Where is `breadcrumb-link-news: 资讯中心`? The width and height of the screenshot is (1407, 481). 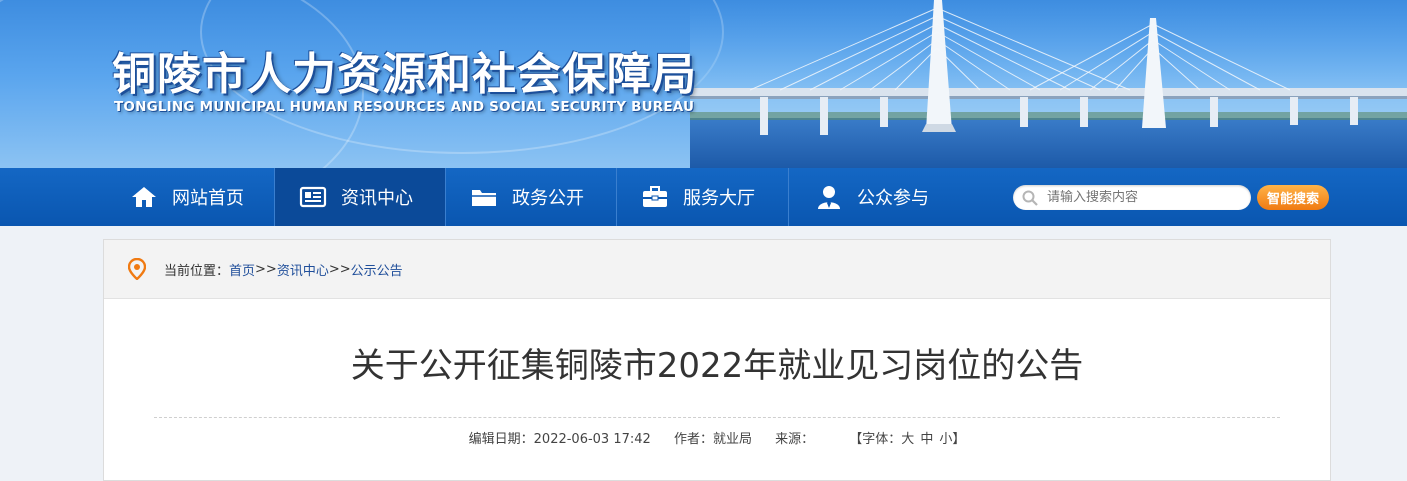 breadcrumb-link-news: 资讯中心 is located at coordinates (303, 269).